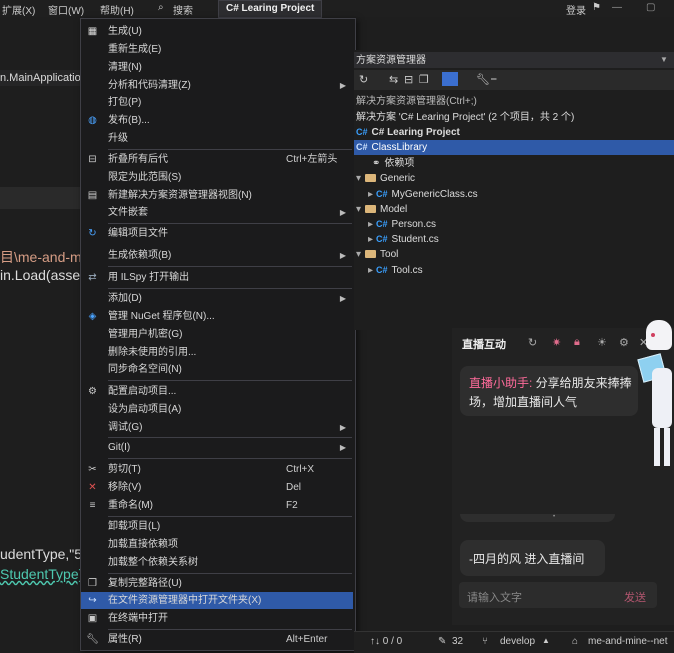  What do you see at coordinates (41, 554) in the screenshot?
I see `code-line: udentType,"5` at bounding box center [41, 554].